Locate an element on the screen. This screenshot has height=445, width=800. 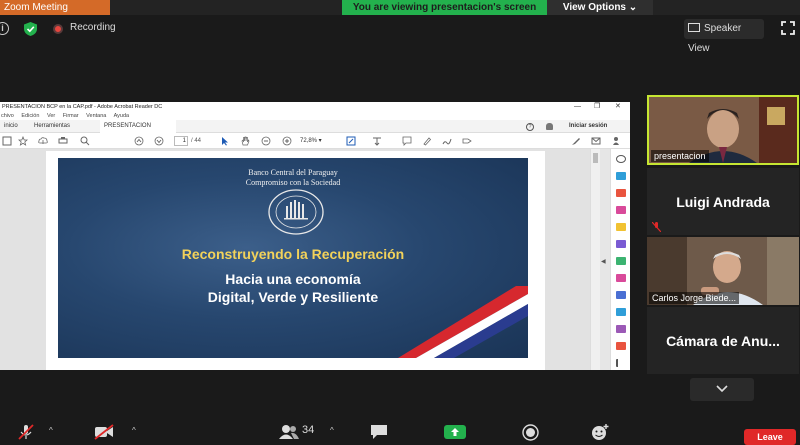
draw-icon is located at coordinates (447, 141).